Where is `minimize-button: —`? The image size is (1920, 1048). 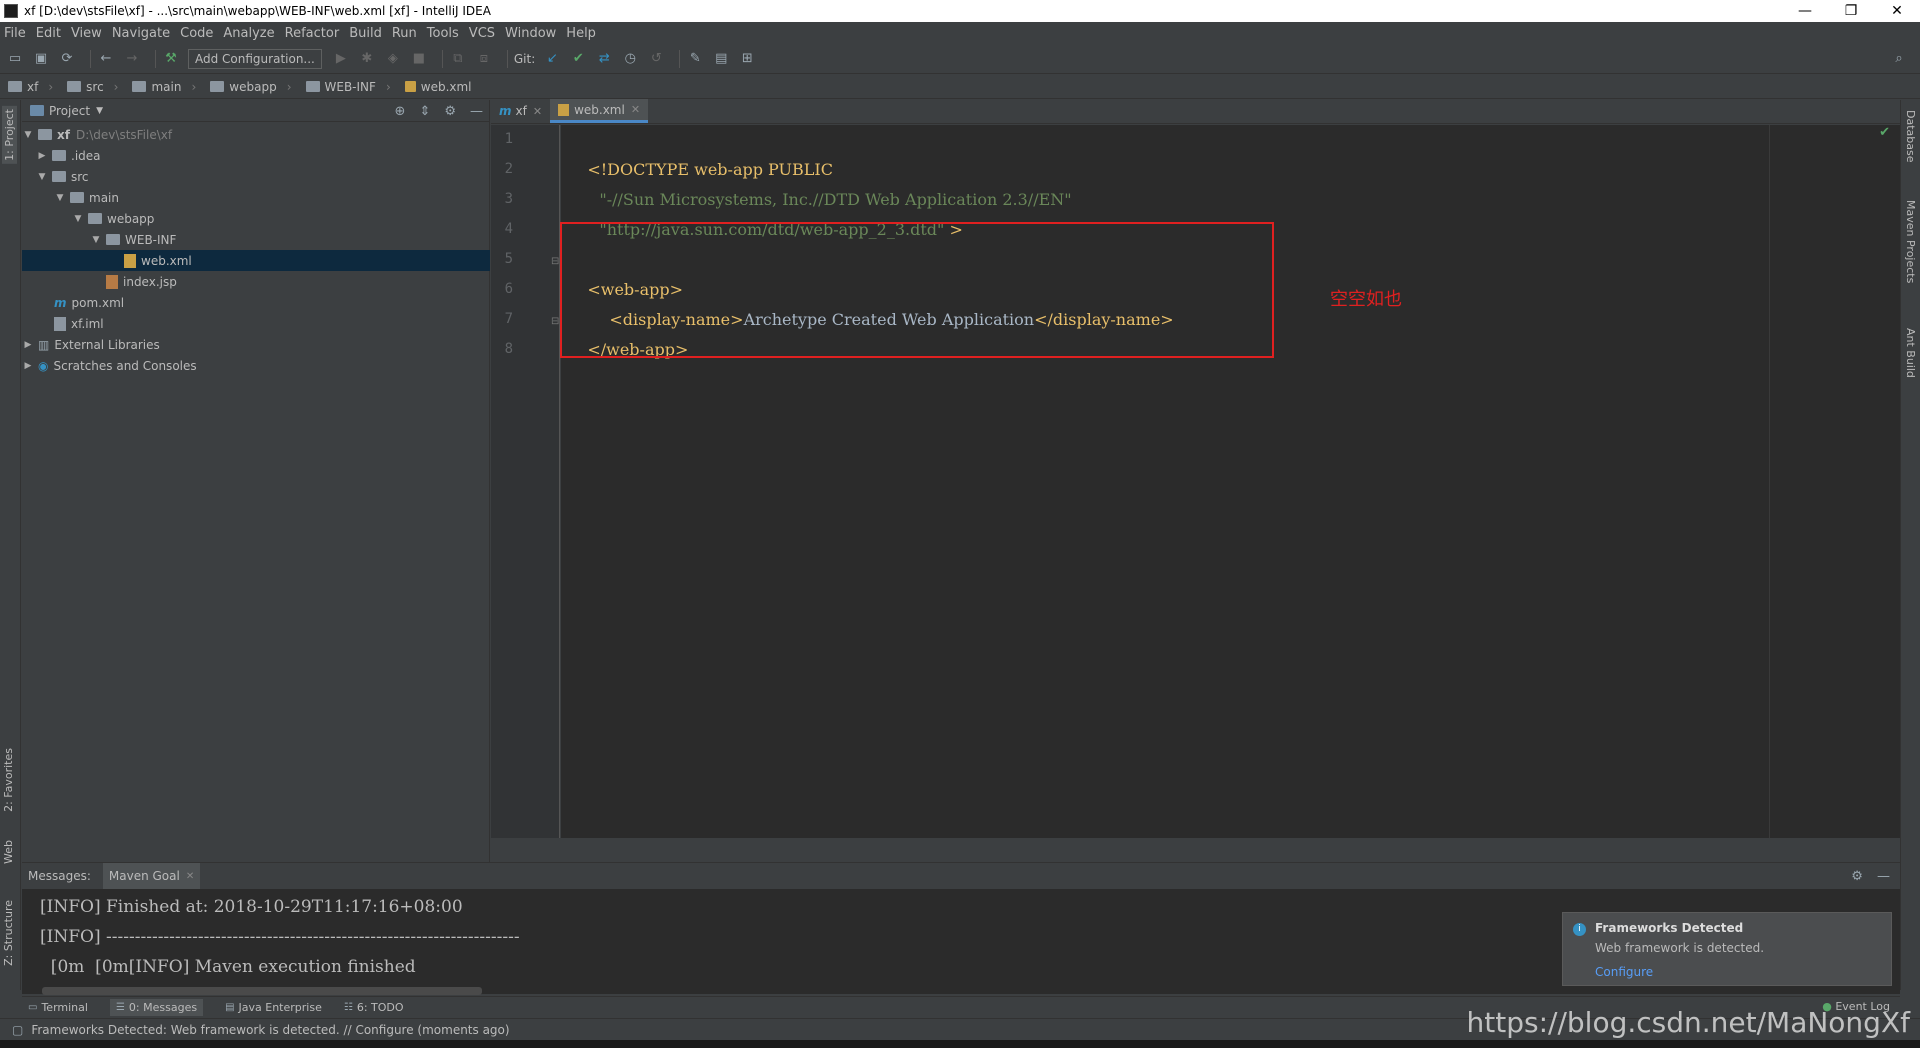
minimize-button: — is located at coordinates (1805, 11).